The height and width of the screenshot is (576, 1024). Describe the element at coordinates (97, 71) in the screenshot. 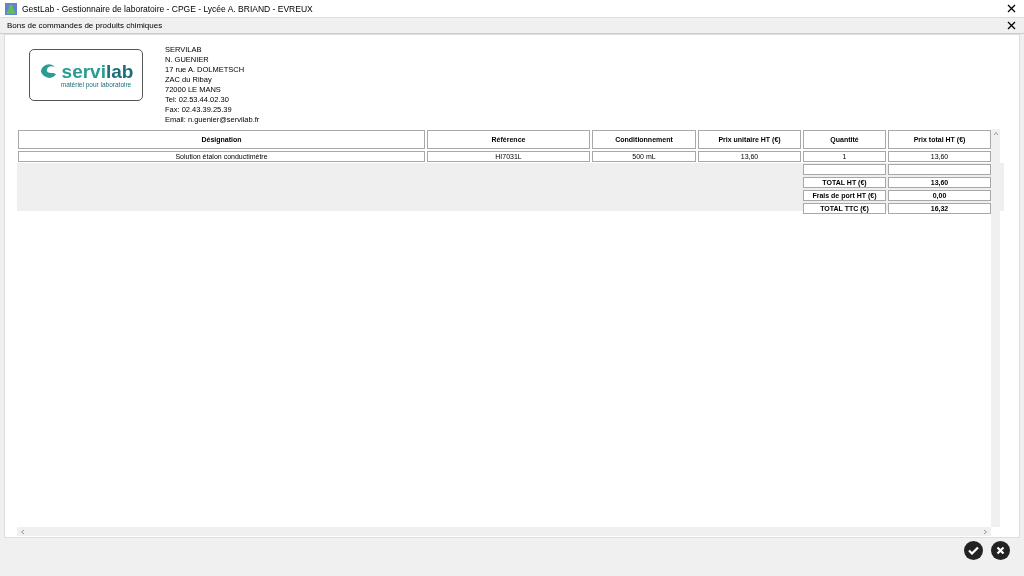

I see `logo-wordmark: servilab` at that location.